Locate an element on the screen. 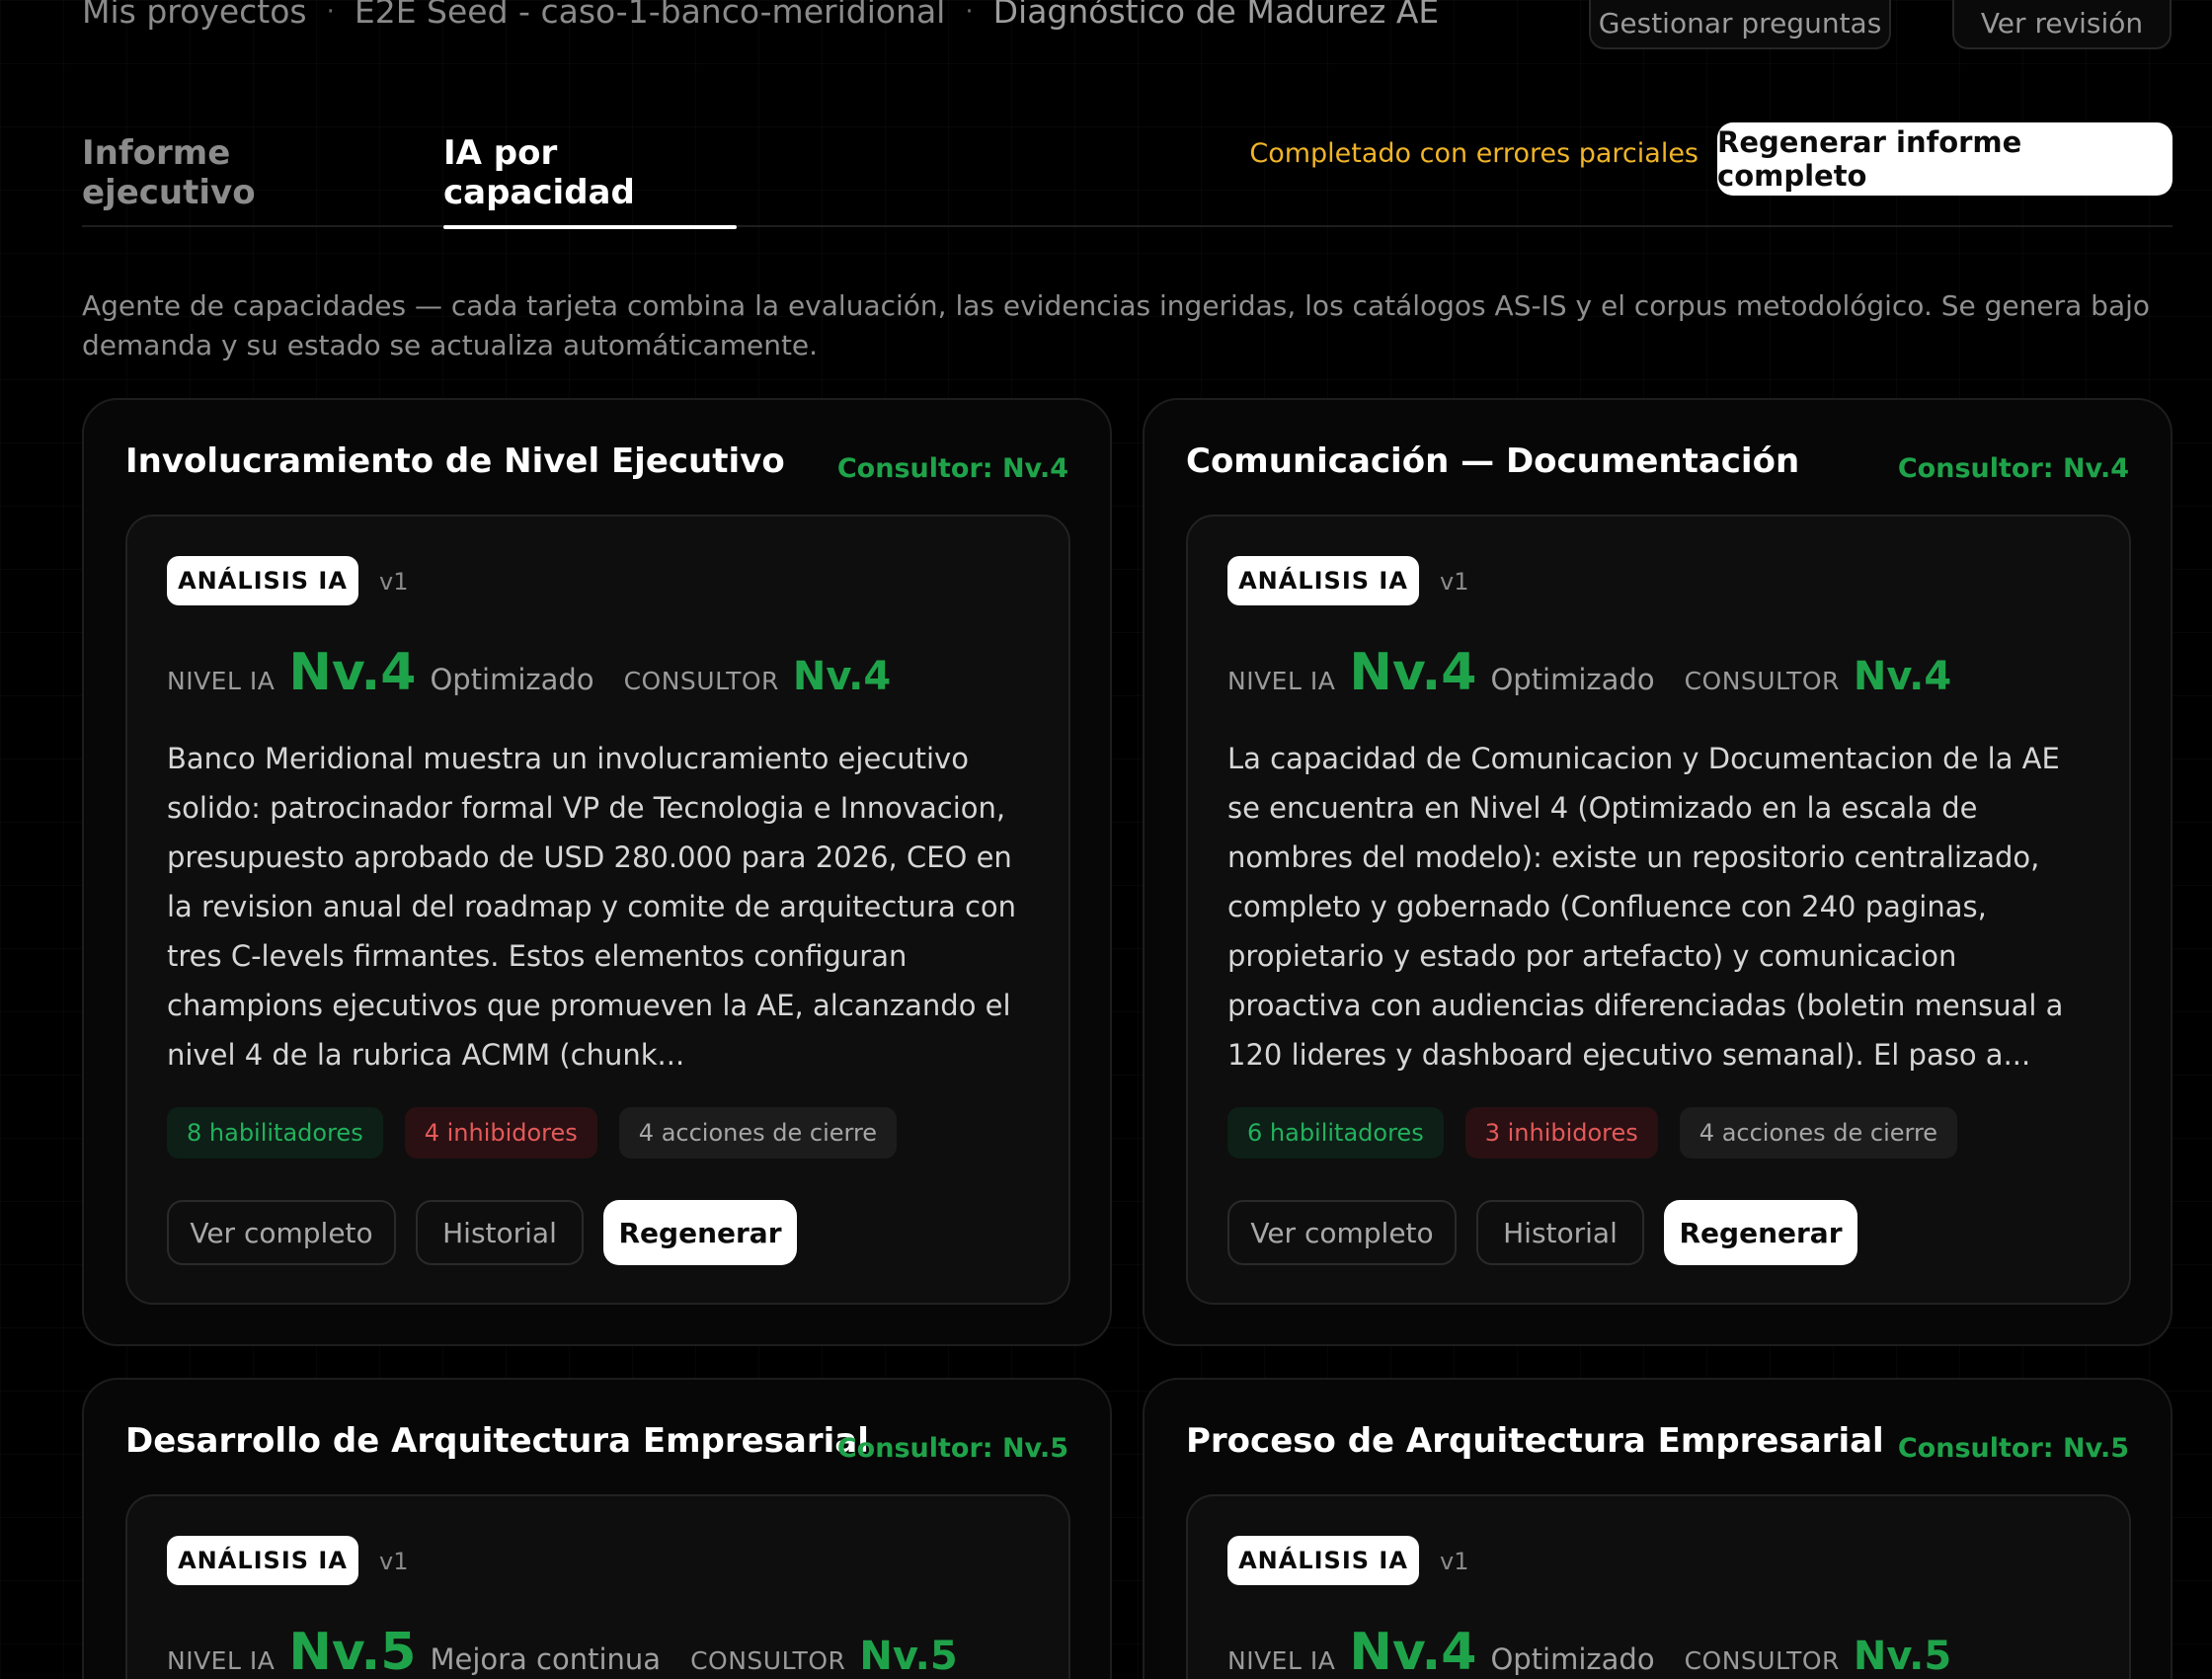  breadcrumb-item-projects: Mis proyectos is located at coordinates (195, 15).